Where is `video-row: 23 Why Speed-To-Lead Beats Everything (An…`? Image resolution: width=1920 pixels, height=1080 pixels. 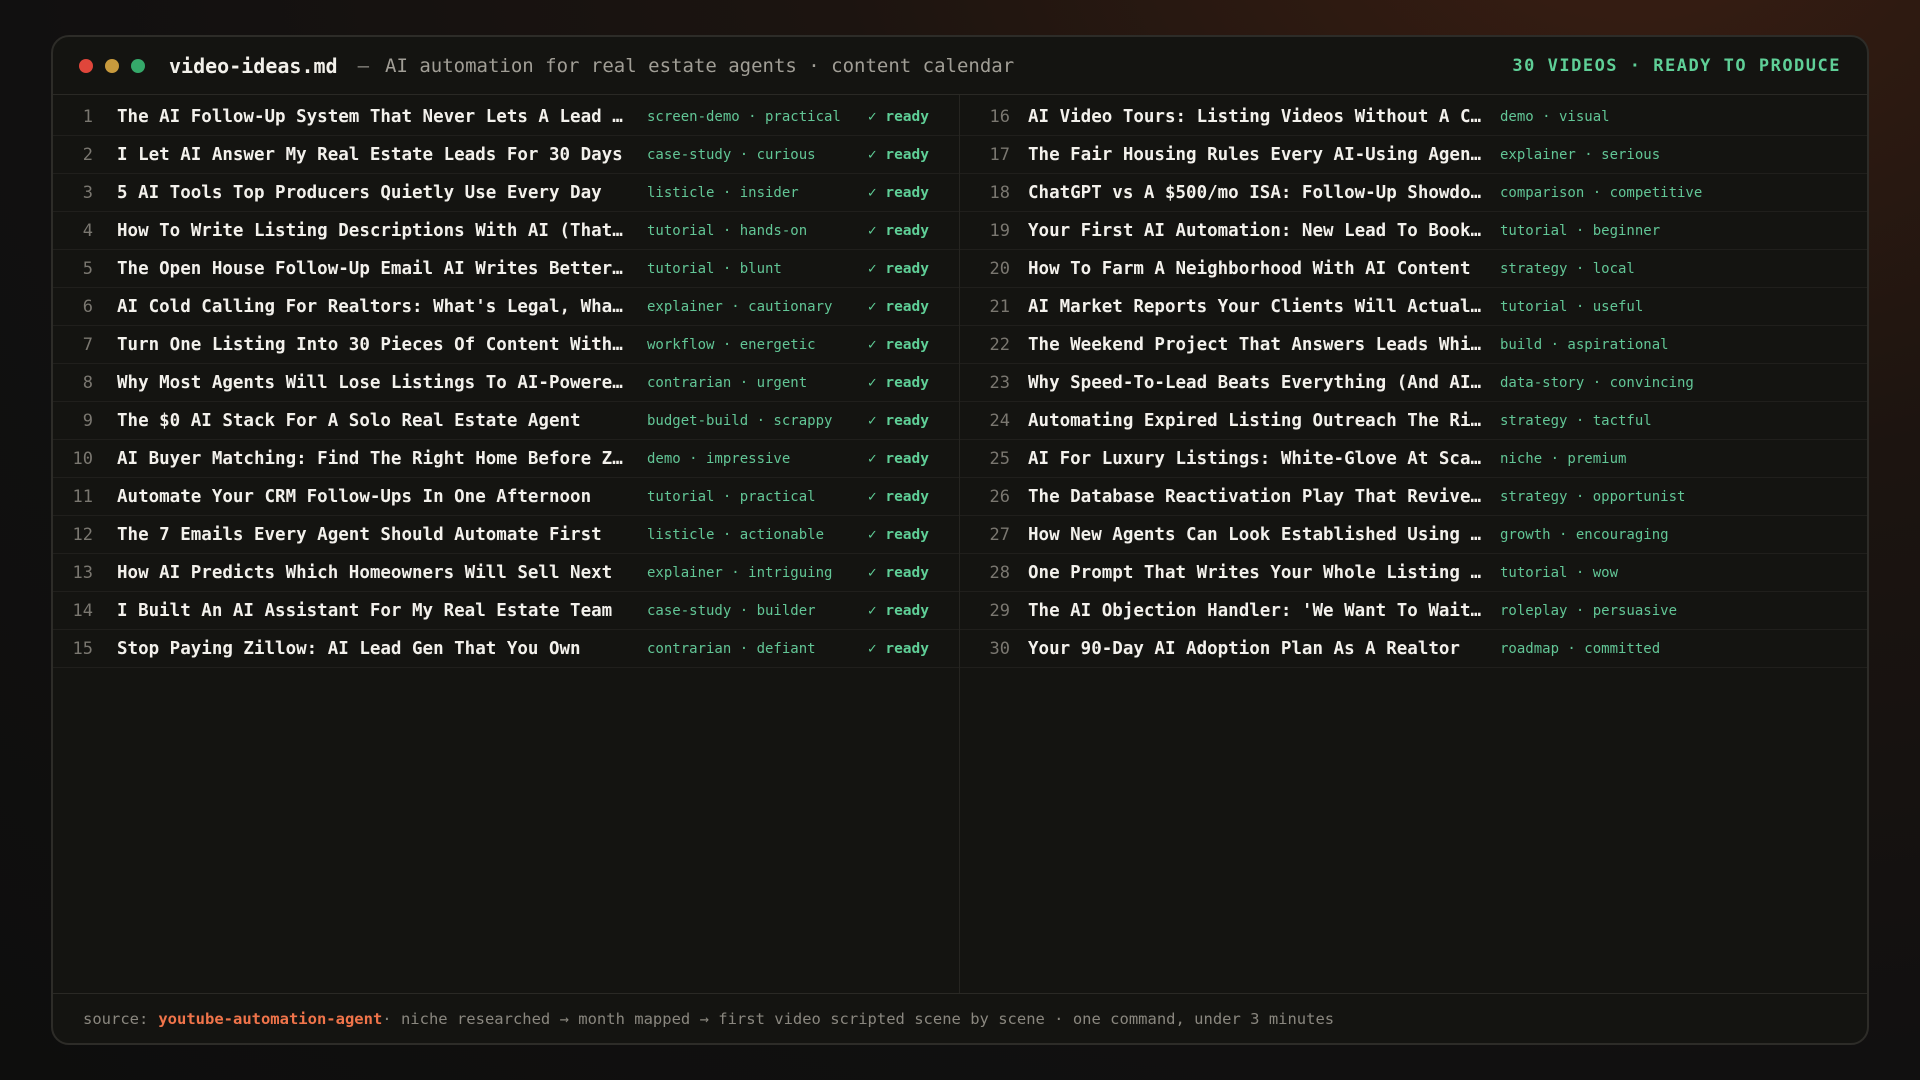
video-row: 23 Why Speed-To-Lead Beats Everything (An… is located at coordinates (1413, 383).